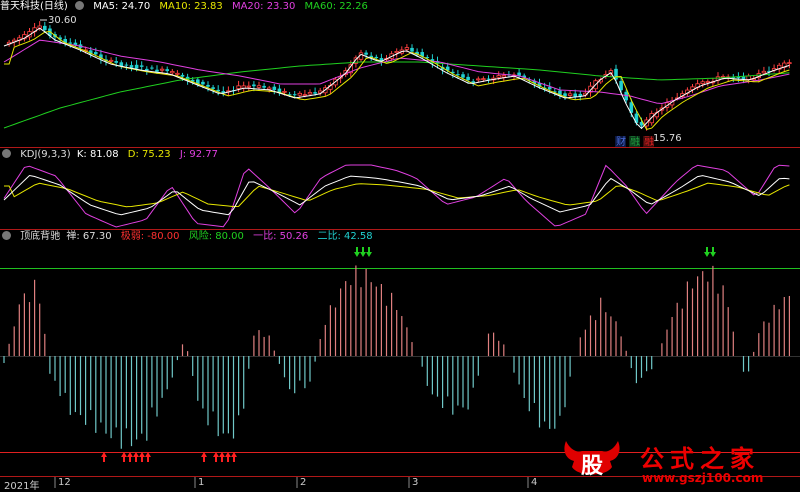 Image resolution: width=800 pixels, height=492 pixels. I want to click on kdj-panel-header: KDJ(9,3,3) K: 81.08 D: 75.23 J: 92.77, so click(112, 155).